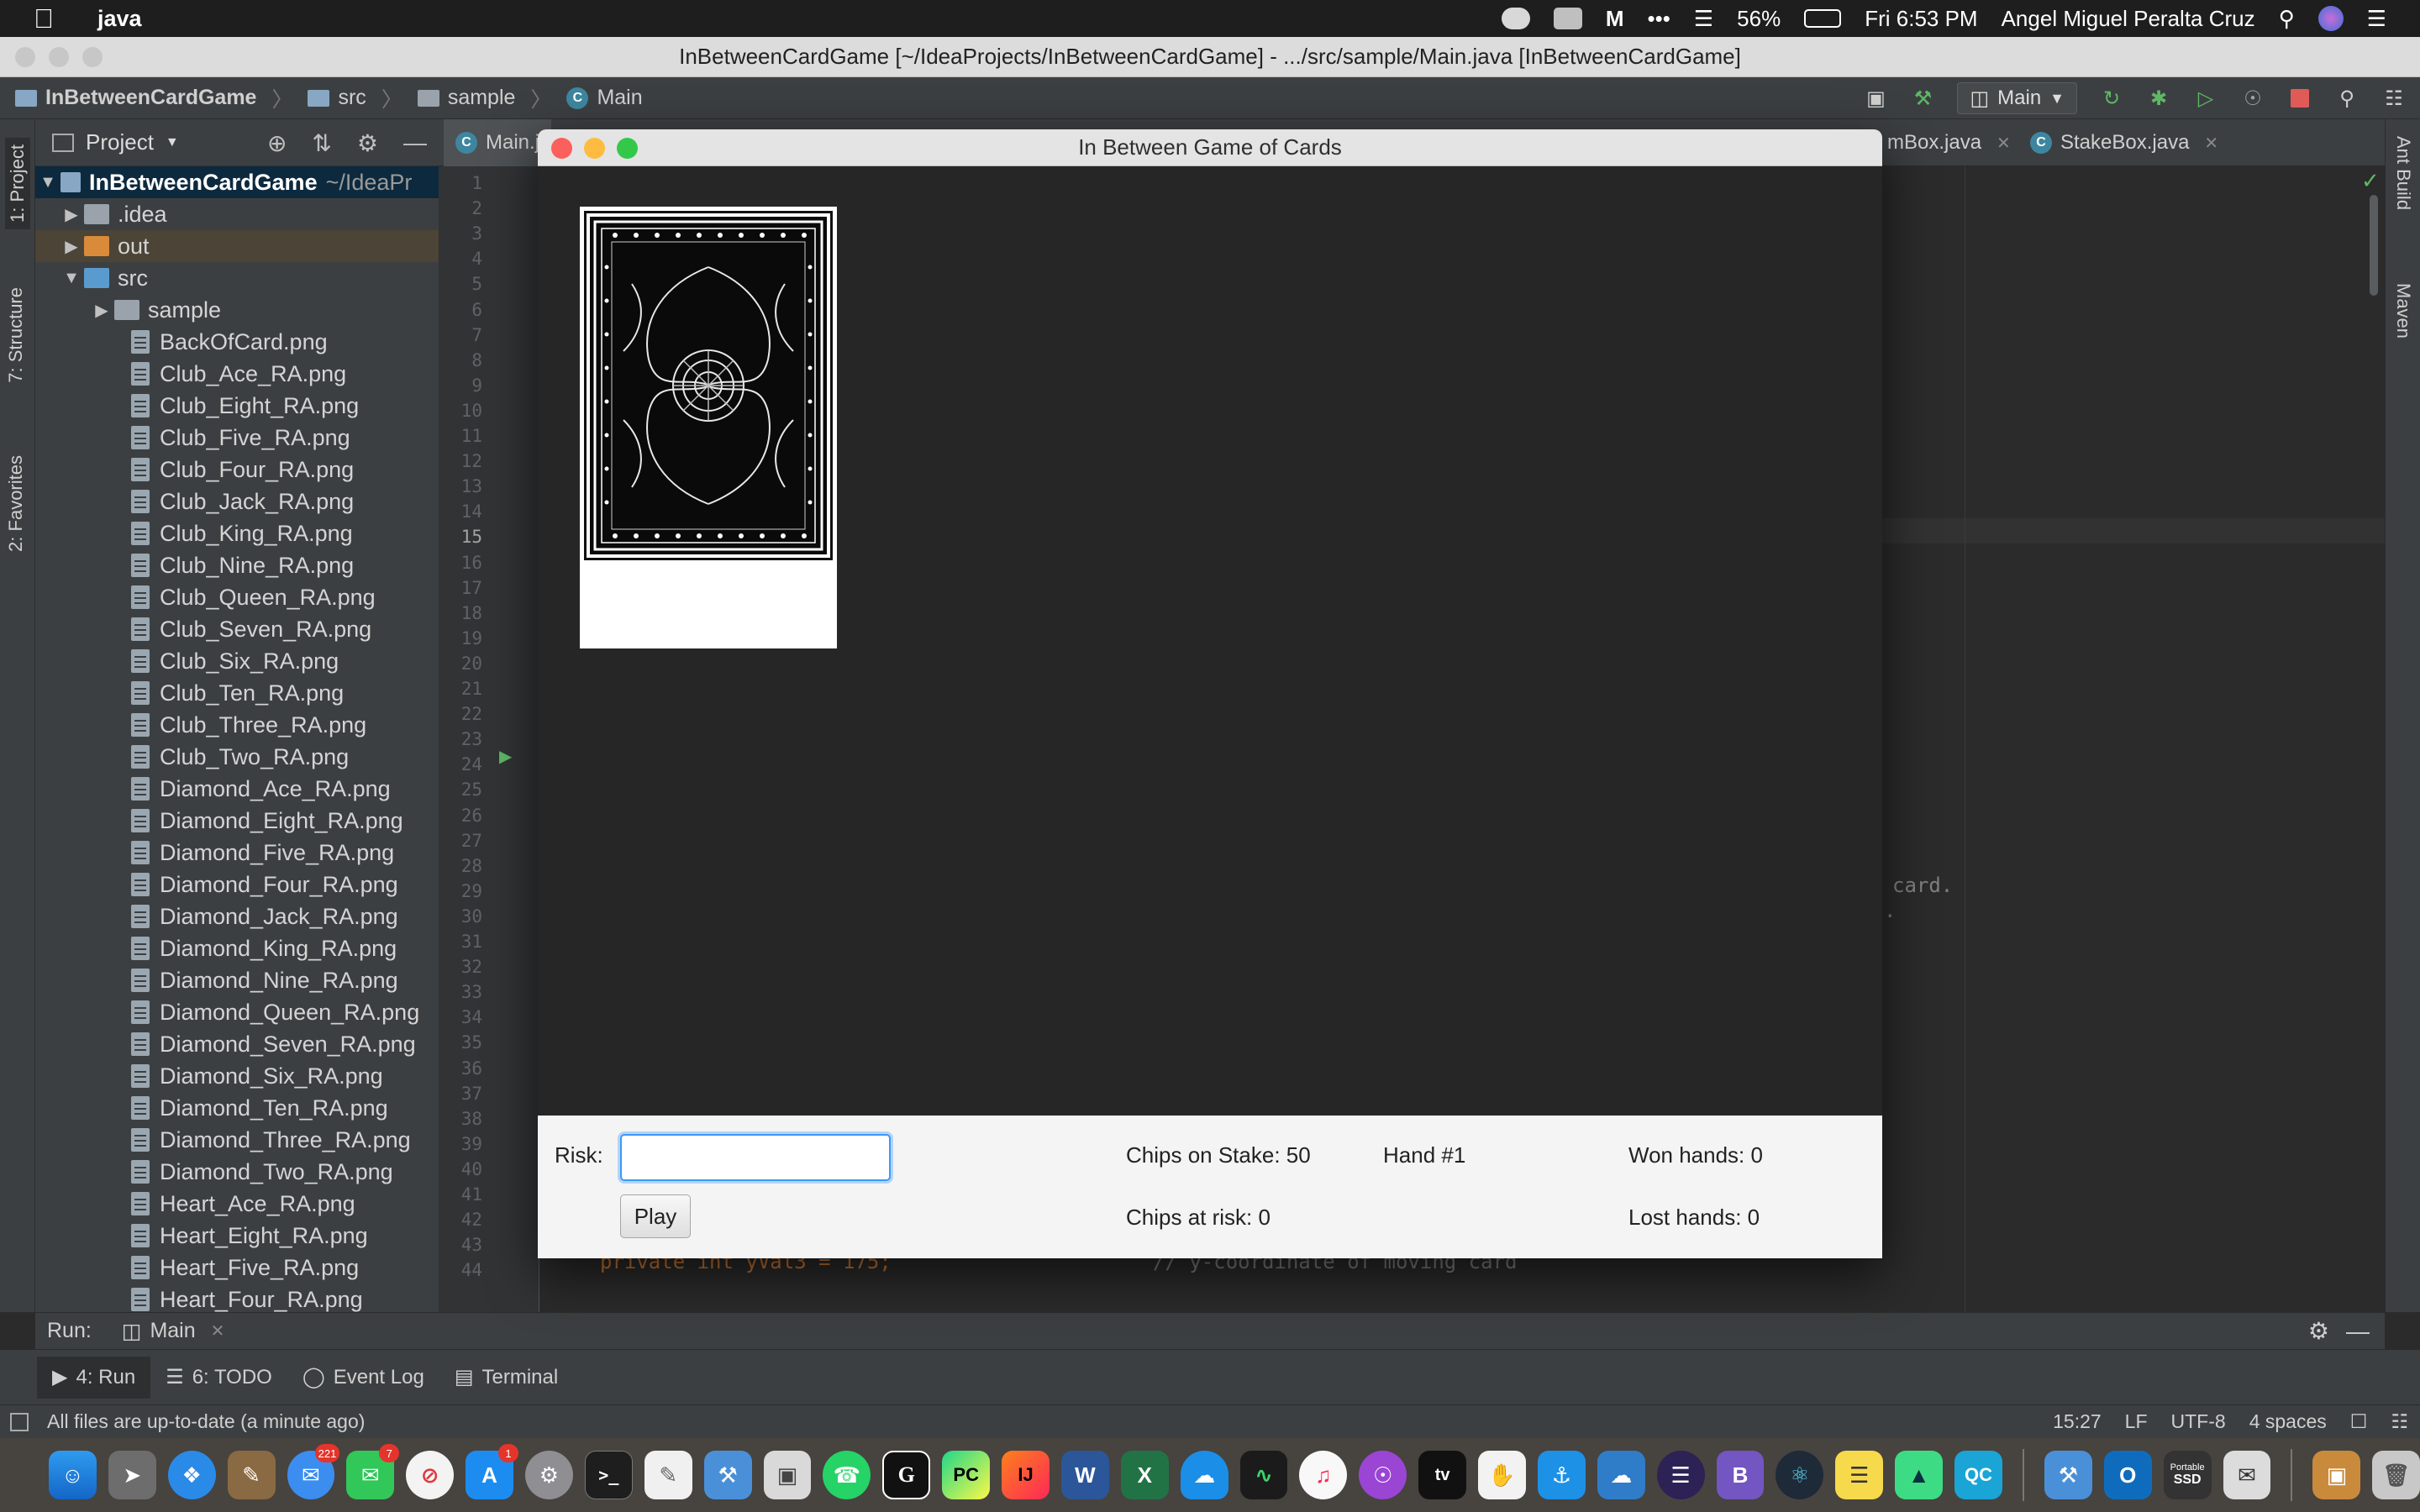 The image size is (2420, 1512). I want to click on tab-box-java: mBox.java ✕, so click(1949, 142).